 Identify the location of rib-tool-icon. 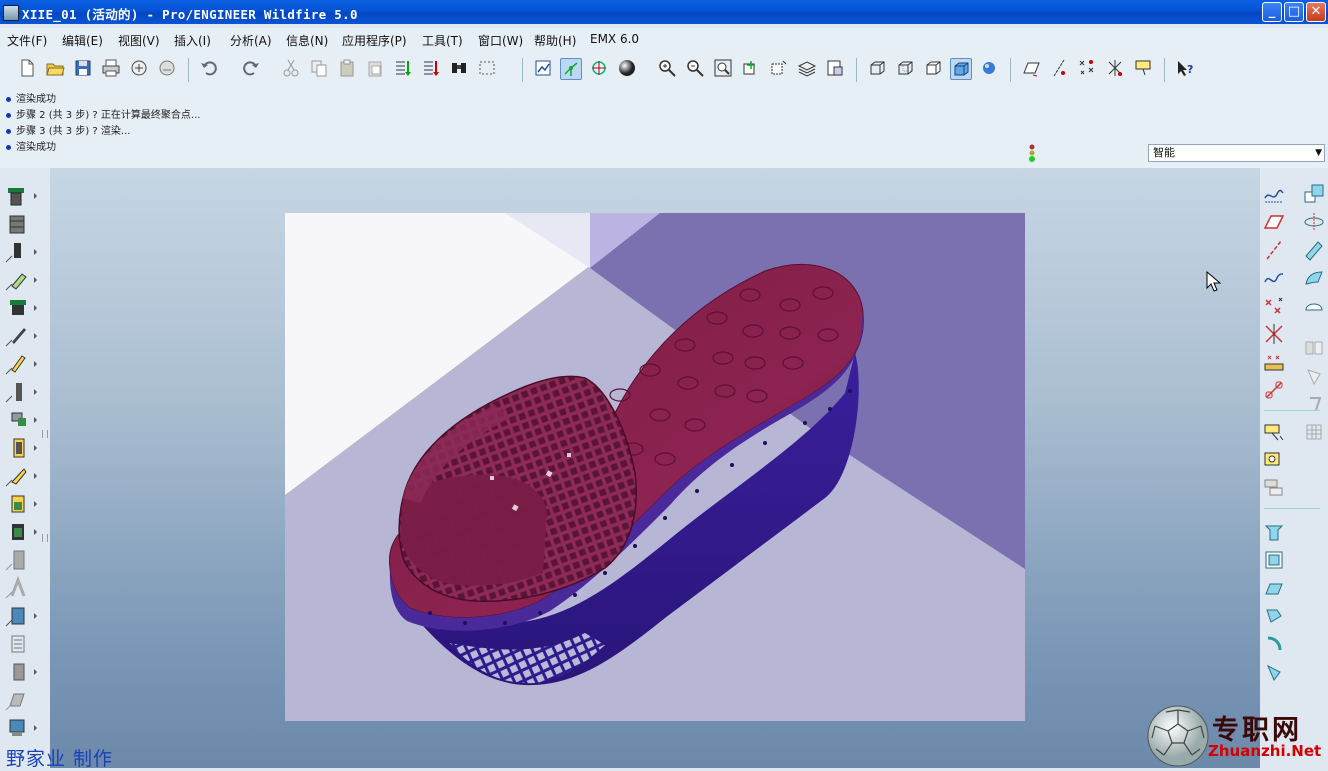
(21, 308).